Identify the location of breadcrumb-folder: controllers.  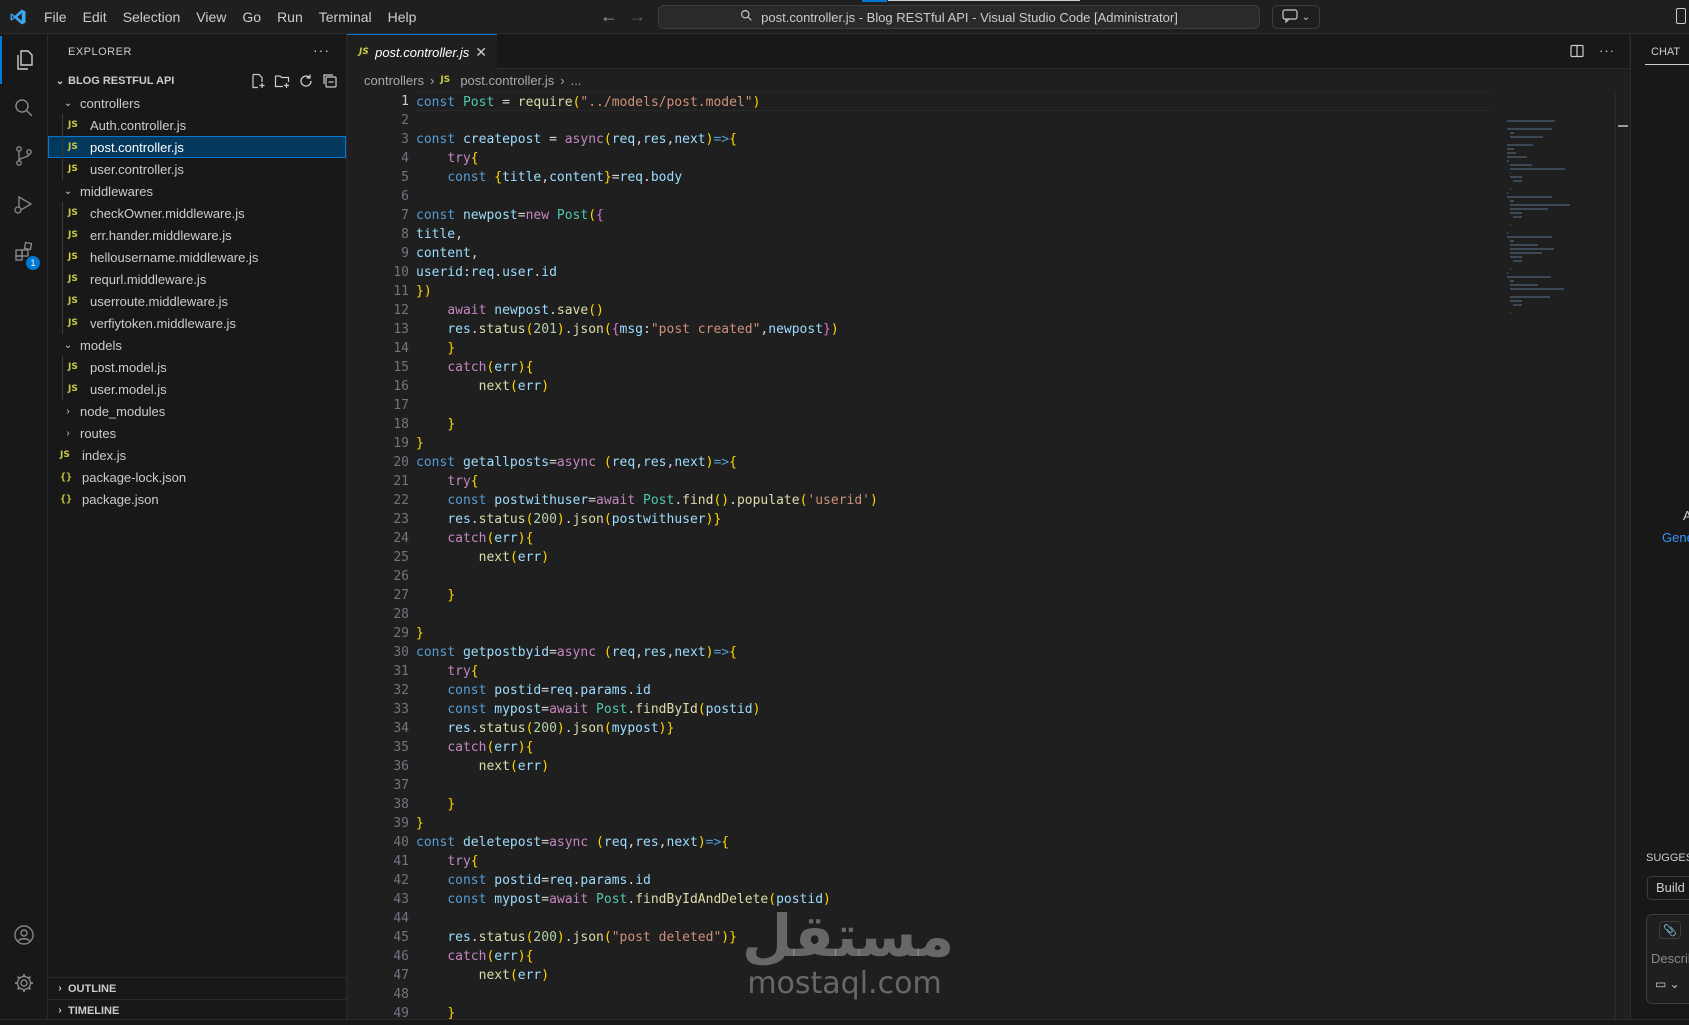
(394, 80).